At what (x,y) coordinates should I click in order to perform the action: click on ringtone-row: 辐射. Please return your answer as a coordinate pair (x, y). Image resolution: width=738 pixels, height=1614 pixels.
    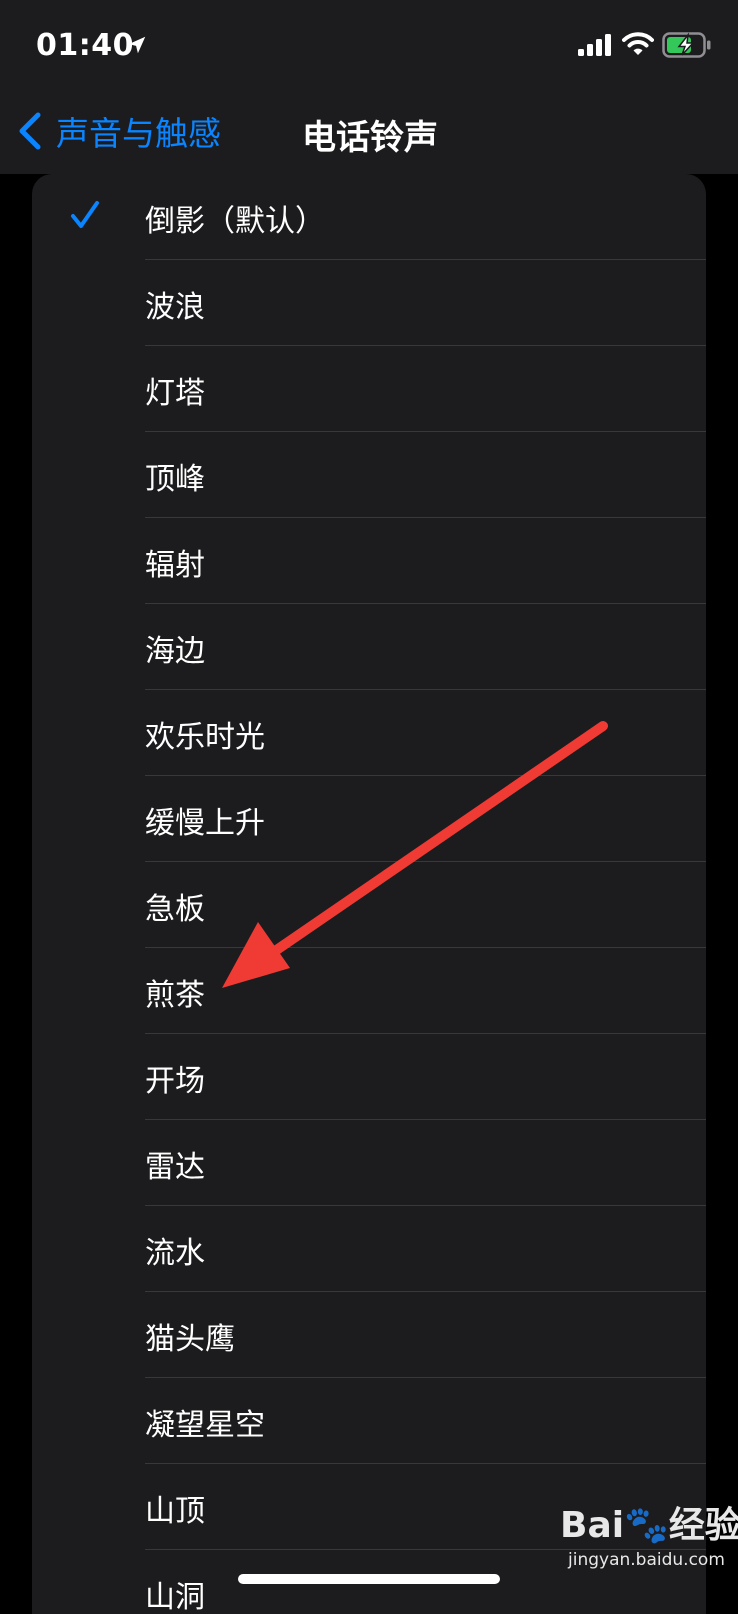
    Looking at the image, I should click on (369, 561).